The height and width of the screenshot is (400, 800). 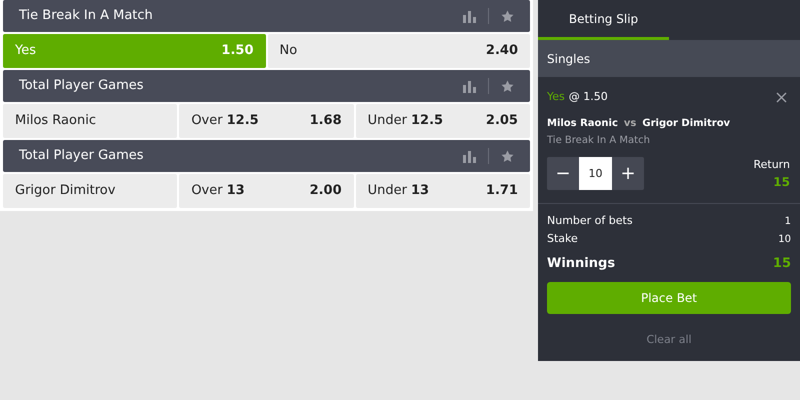 I want to click on singles-header: Singles, so click(x=669, y=58).